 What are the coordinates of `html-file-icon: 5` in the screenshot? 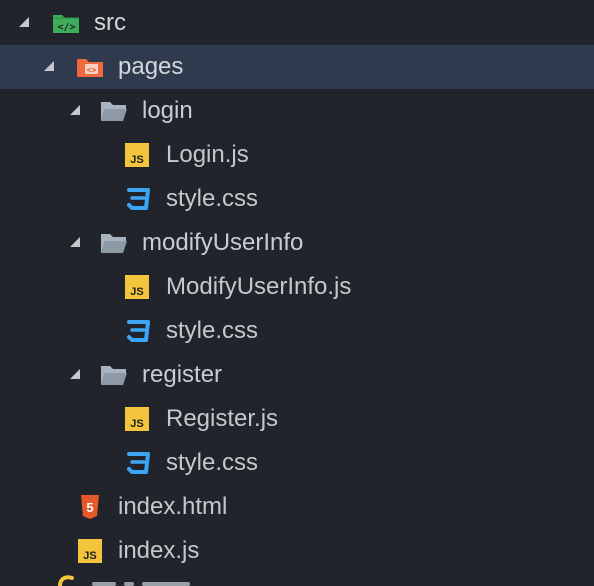 It's located at (90, 507).